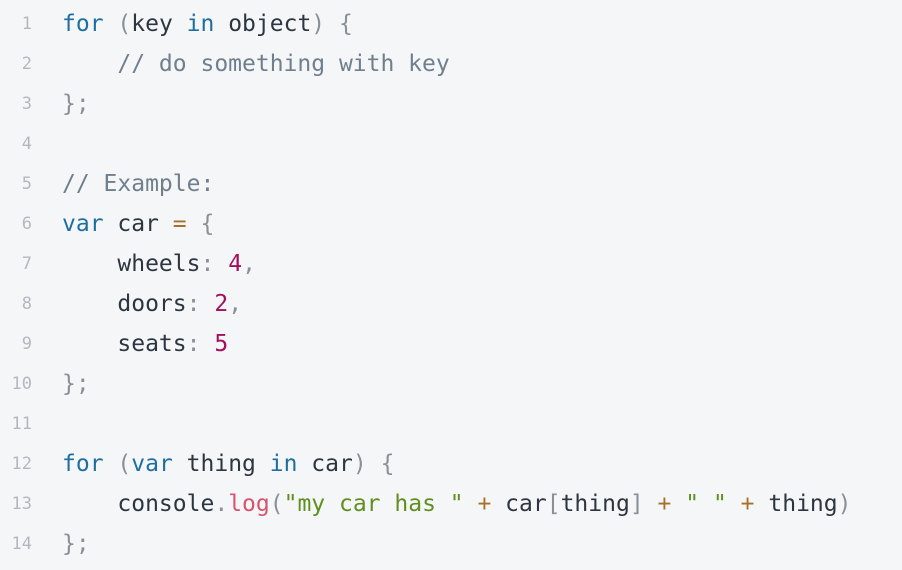 This screenshot has height=570, width=902. What do you see at coordinates (26, 104) in the screenshot?
I see `line-number: 3` at bounding box center [26, 104].